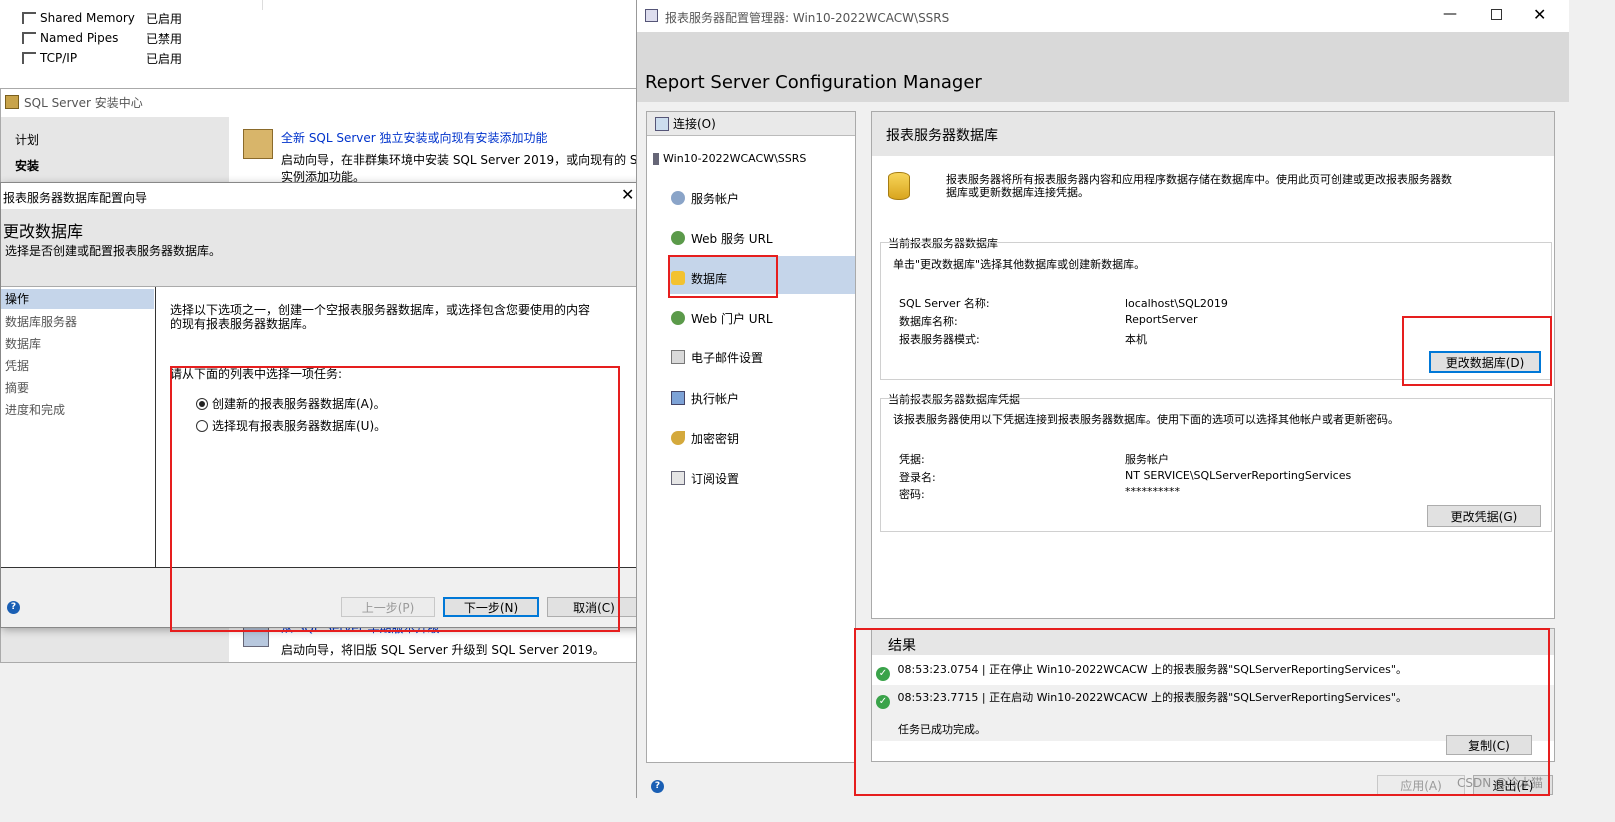 The image size is (1615, 822). What do you see at coordinates (17, 388) in the screenshot?
I see `step-summary: 摘要` at bounding box center [17, 388].